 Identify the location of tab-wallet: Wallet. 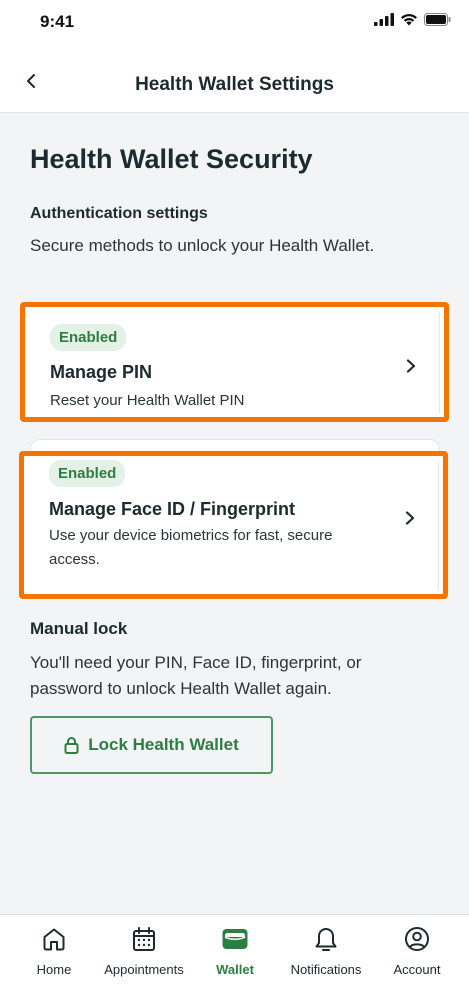
(235, 951).